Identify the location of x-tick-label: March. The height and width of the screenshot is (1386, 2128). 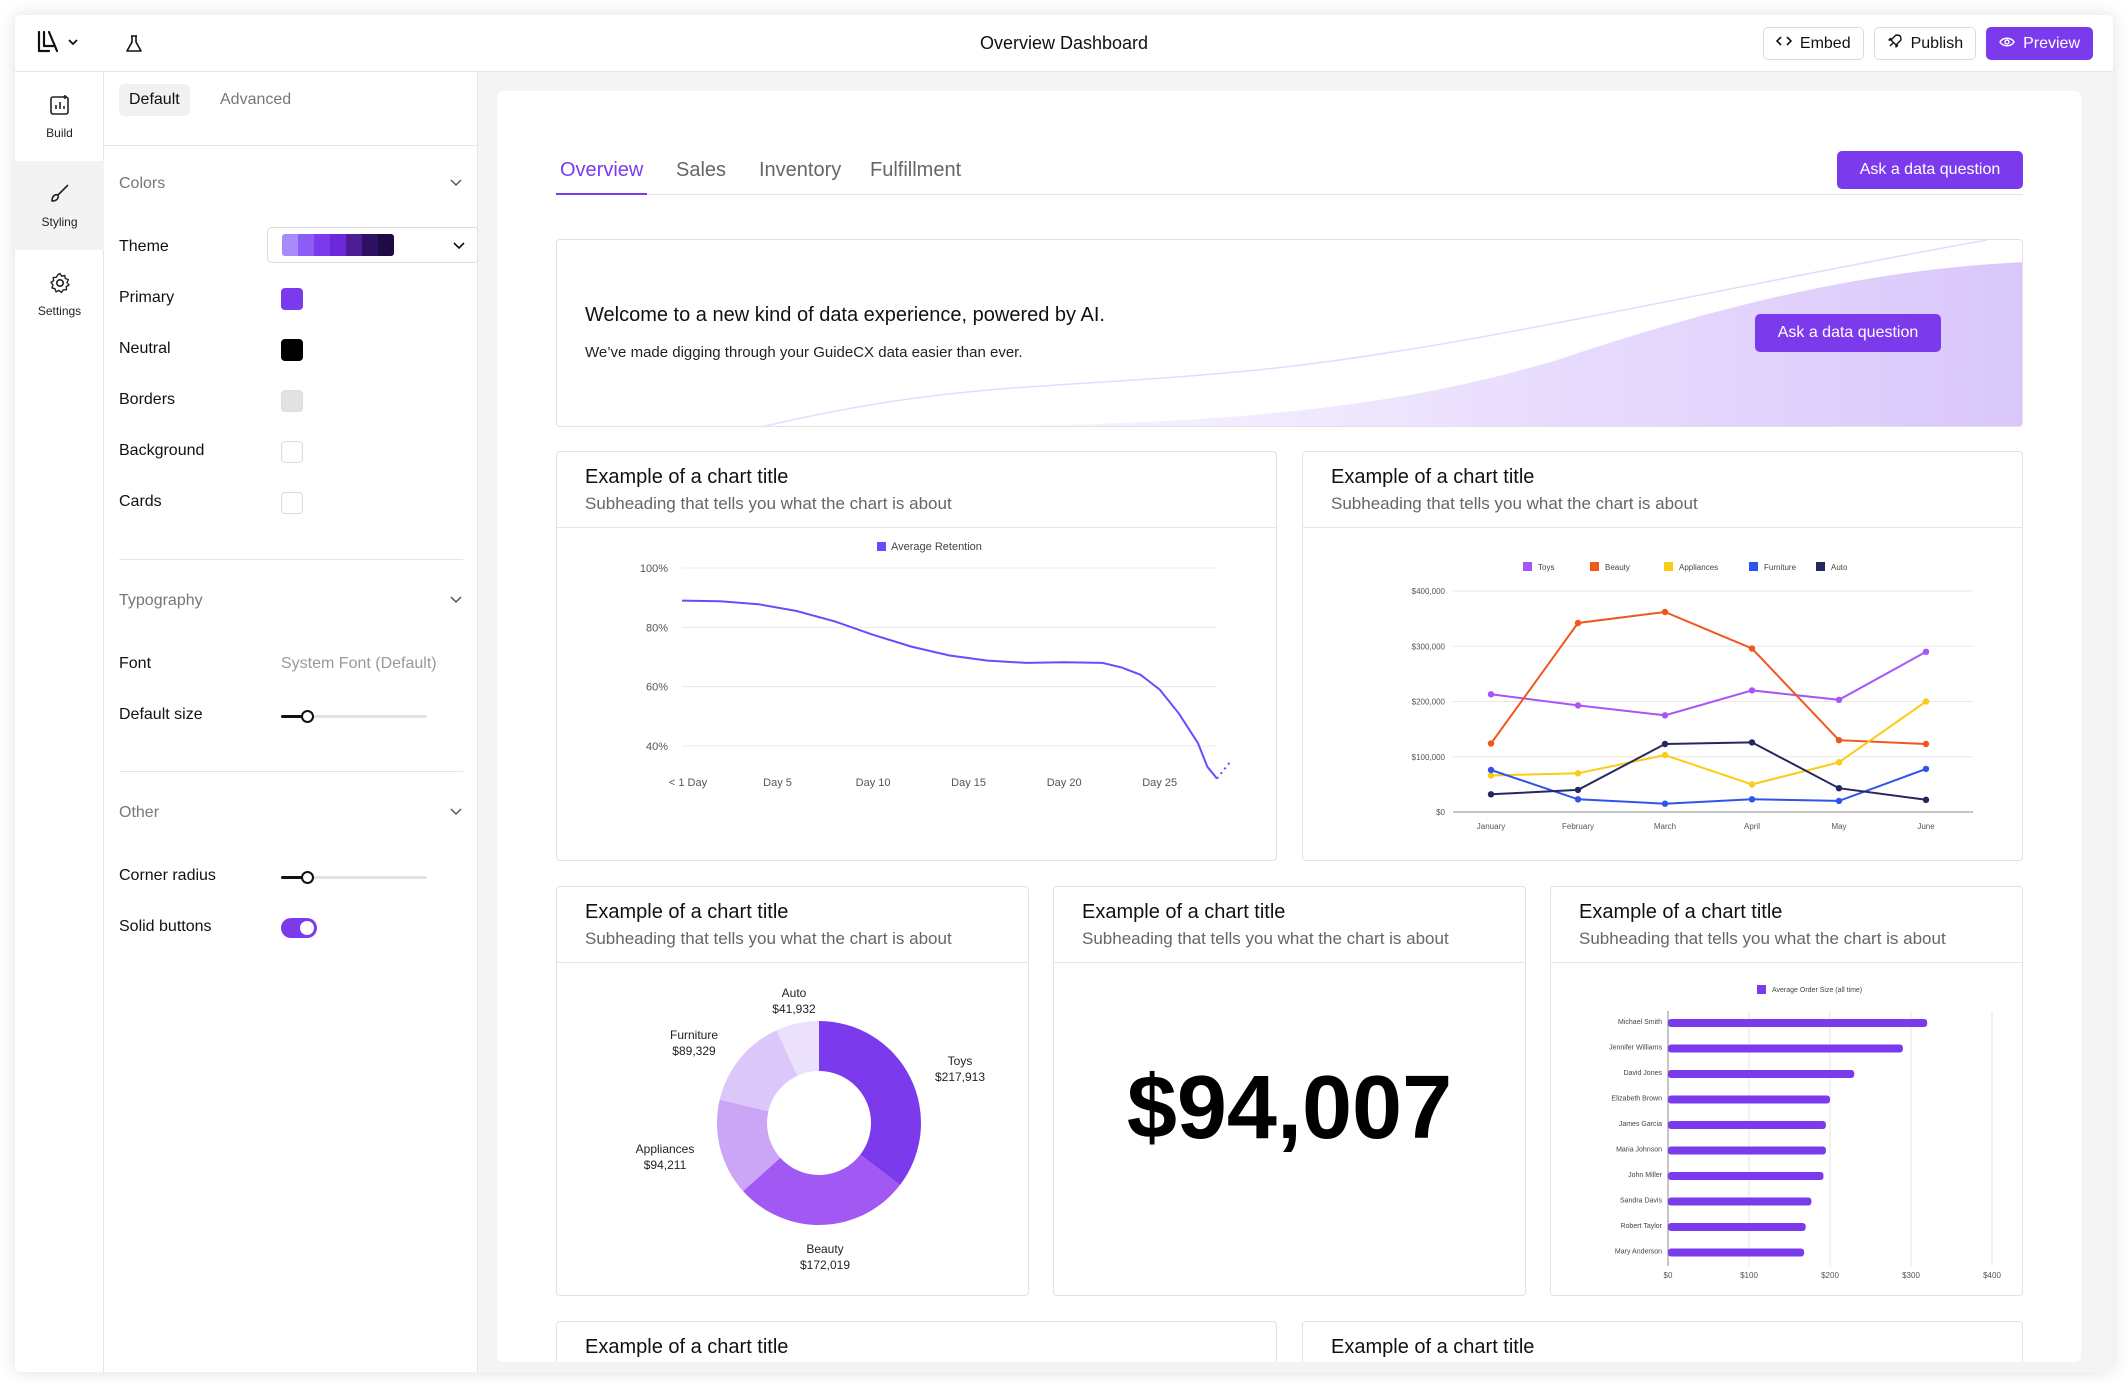
(1665, 826).